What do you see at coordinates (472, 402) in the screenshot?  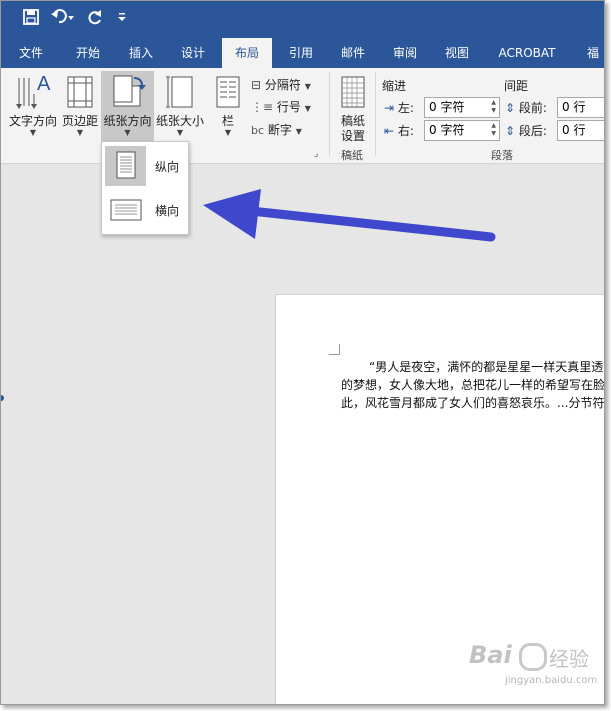 I see `document-line-3: 此，风花雪月都成了女人们的喜怒哀乐。...分节符` at bounding box center [472, 402].